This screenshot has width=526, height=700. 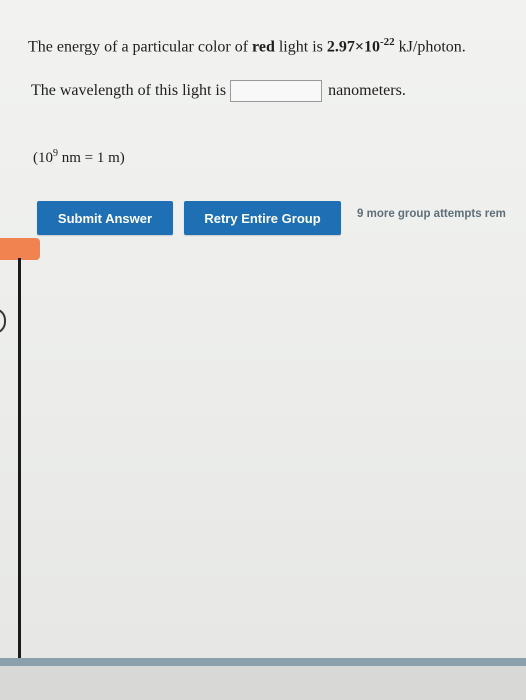 I want to click on wavelength-prompt: The wavelength of this light is, so click(x=129, y=90).